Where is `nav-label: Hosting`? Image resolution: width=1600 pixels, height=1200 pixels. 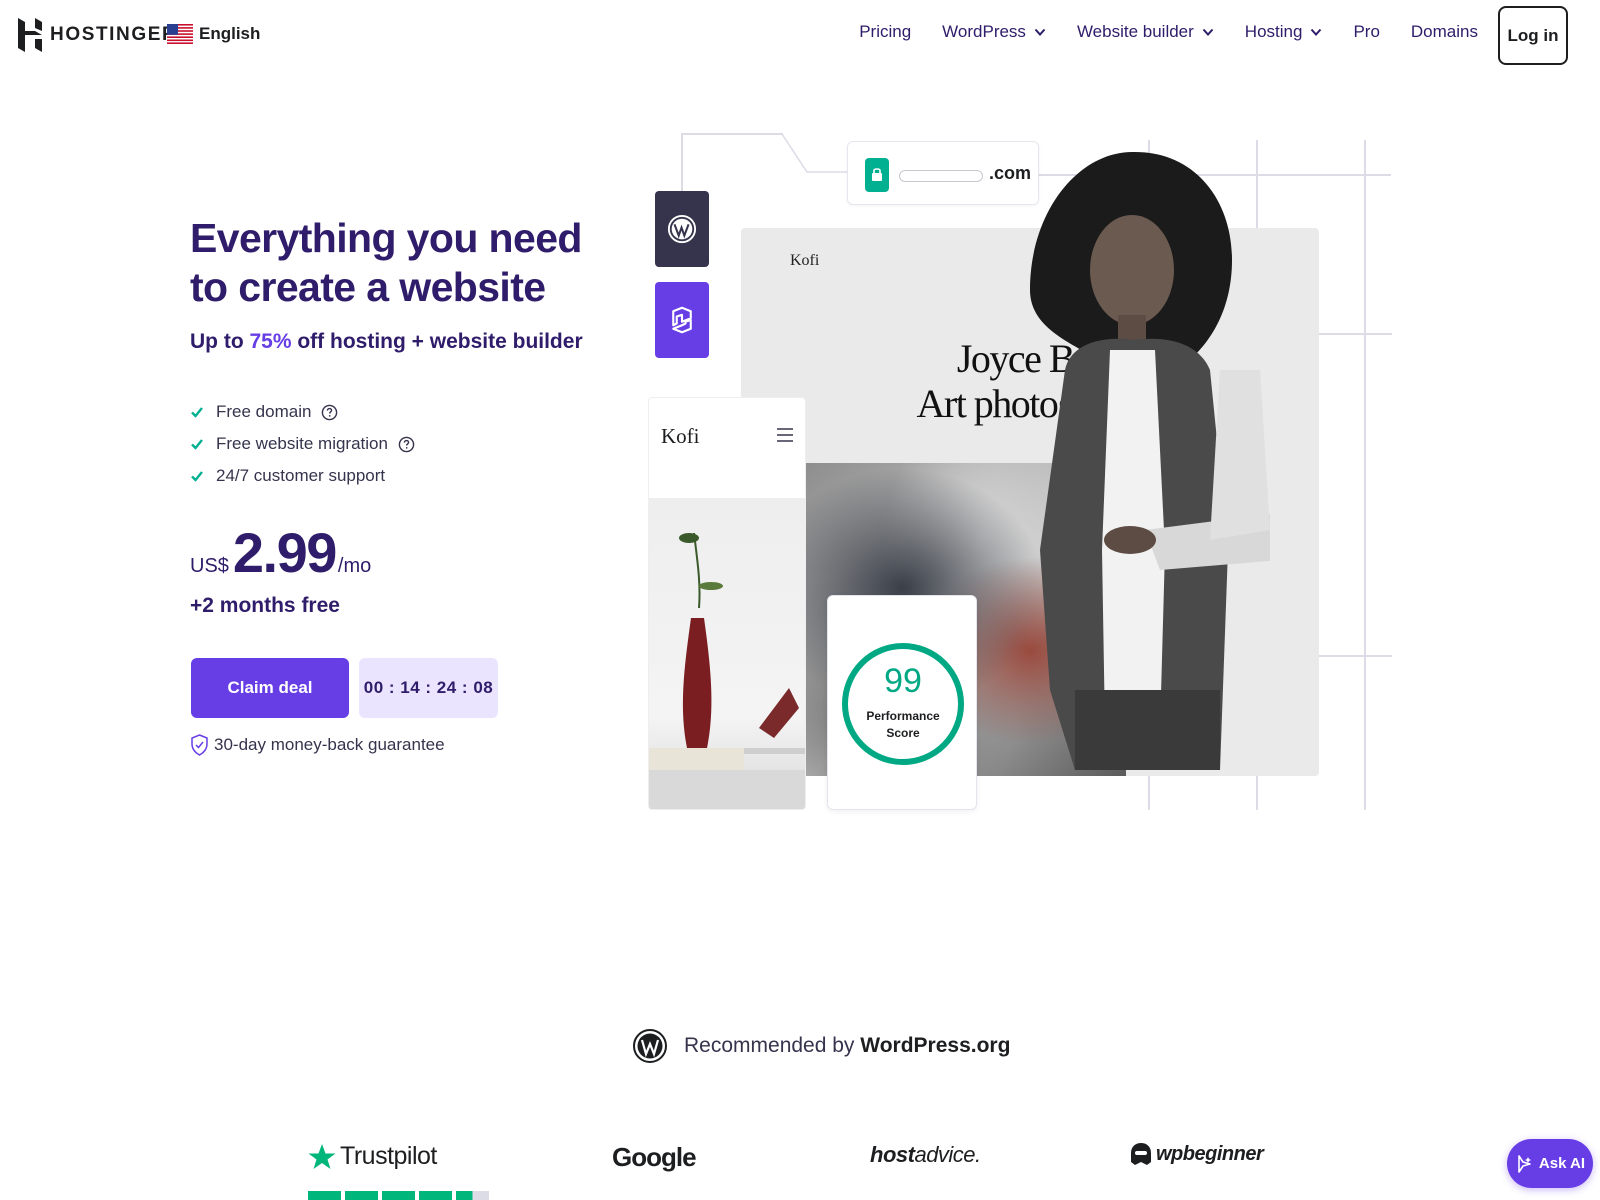 nav-label: Hosting is located at coordinates (1273, 31).